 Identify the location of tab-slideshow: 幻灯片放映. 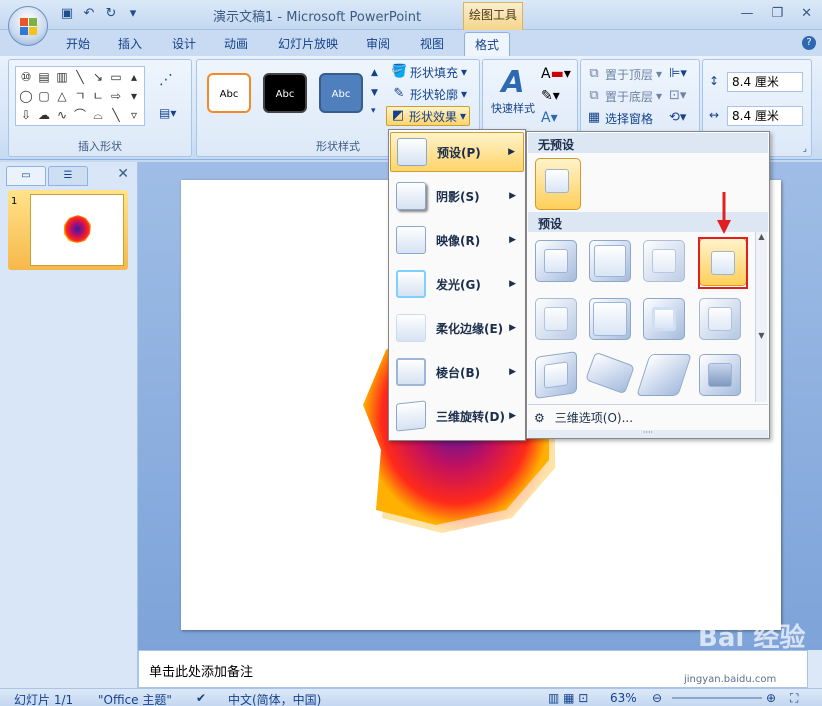
(308, 43).